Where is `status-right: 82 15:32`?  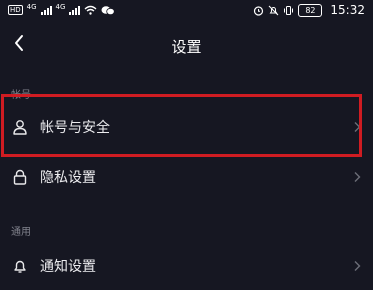 status-right: 82 15:32 is located at coordinates (309, 10).